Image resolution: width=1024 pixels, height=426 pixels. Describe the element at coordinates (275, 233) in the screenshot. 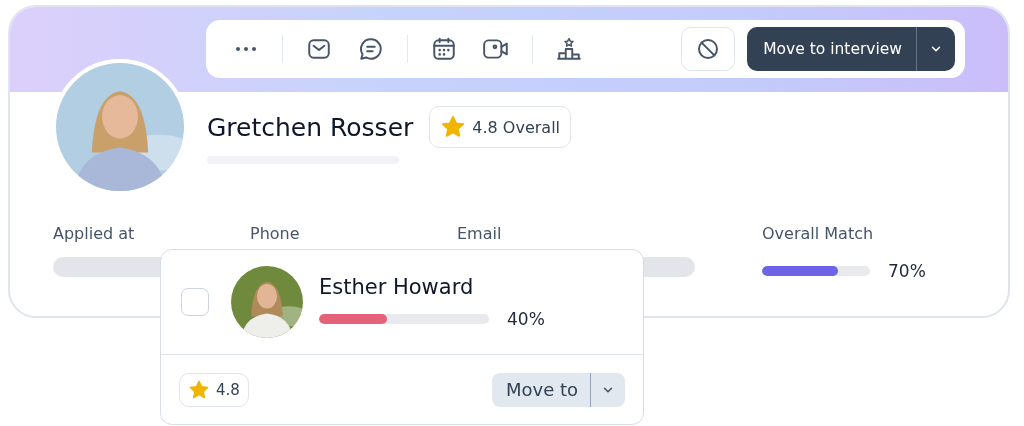

I see `field-label: Phone` at that location.